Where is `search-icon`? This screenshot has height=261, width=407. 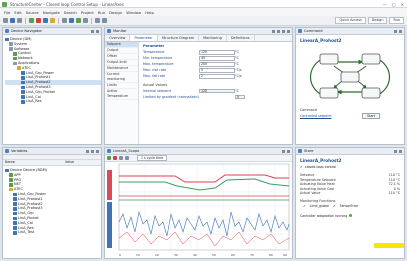 search-icon is located at coordinates (64, 20).